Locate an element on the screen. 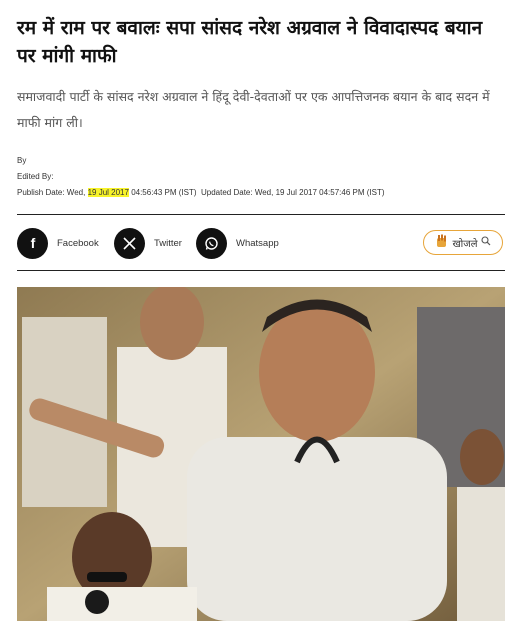 This screenshot has width=511, height=621. edited-by: Edited By: is located at coordinates (35, 176).